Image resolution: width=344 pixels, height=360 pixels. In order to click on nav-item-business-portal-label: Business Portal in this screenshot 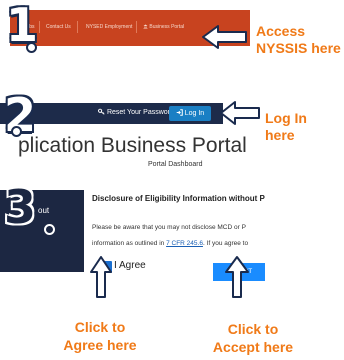, I will do `click(167, 27)`.